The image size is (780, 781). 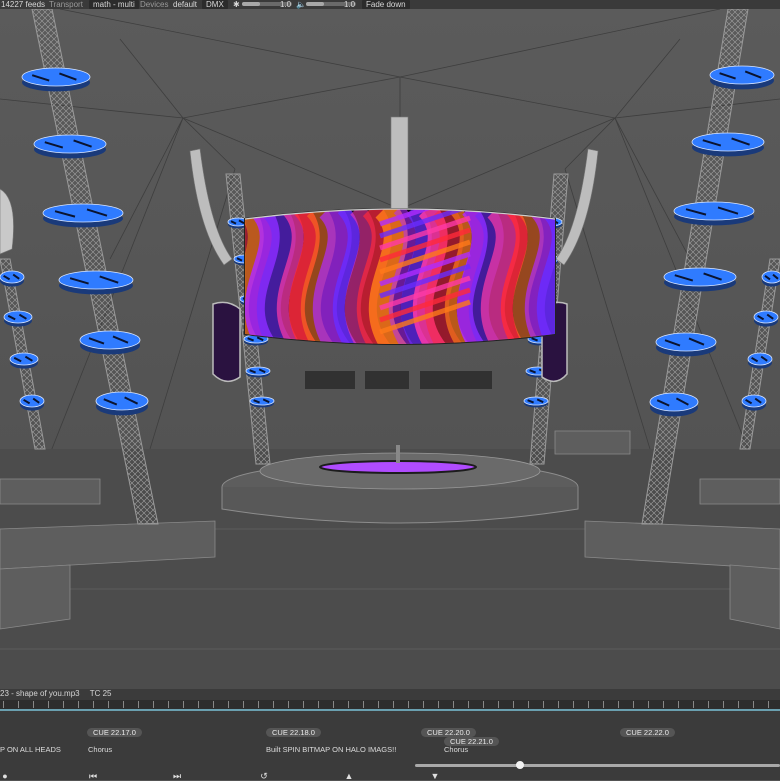 I want to click on cue-label-2: Built SPIN BITMAP ON HALO IMAGS!!, so click(x=331, y=749).